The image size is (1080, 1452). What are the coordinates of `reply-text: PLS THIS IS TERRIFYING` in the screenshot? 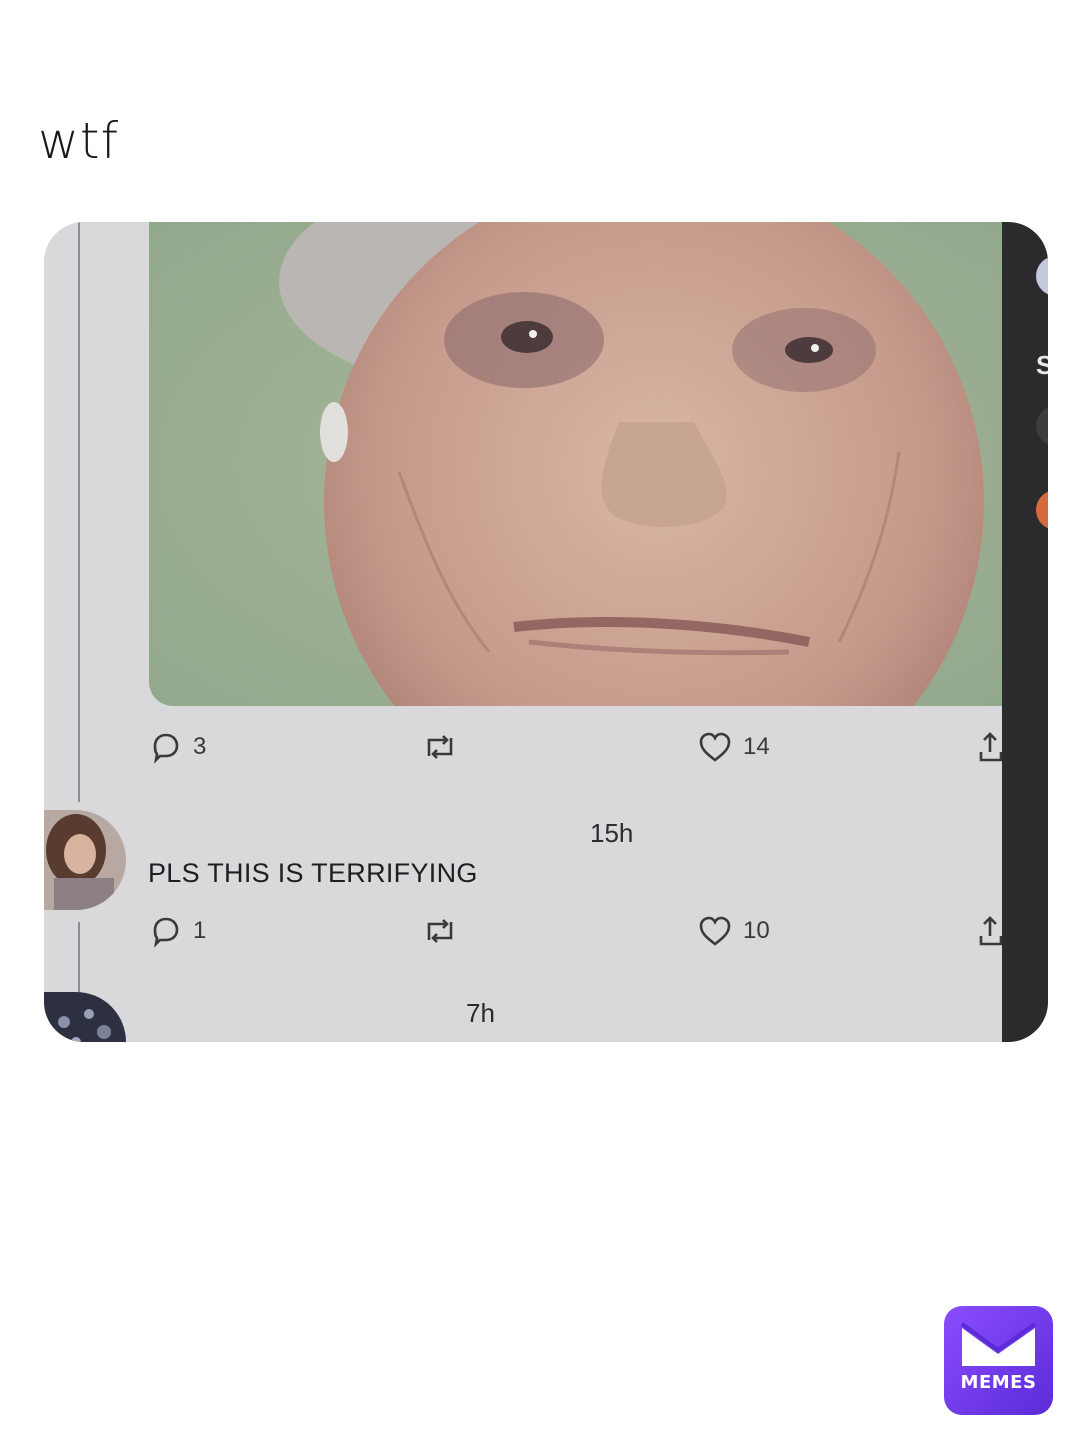 It's located at (313, 873).